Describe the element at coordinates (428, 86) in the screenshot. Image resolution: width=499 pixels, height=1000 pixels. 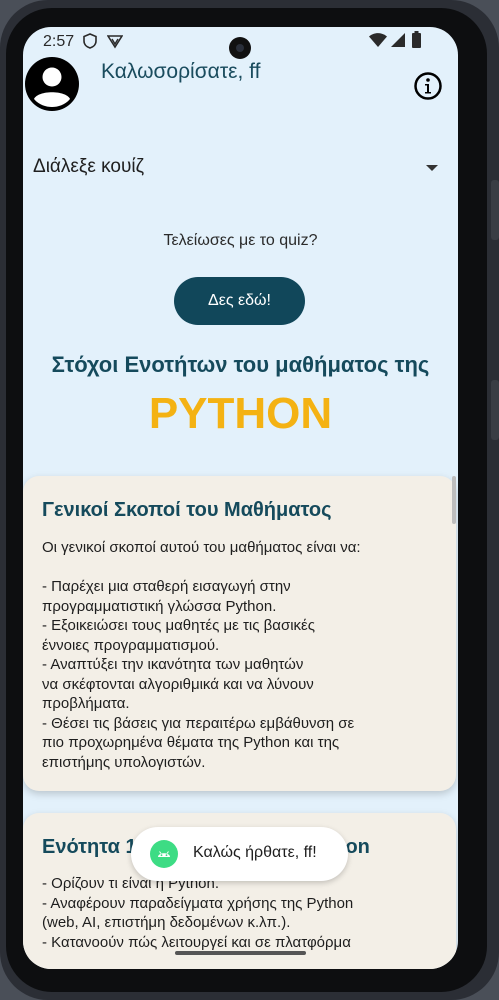
I see `info-icon` at that location.